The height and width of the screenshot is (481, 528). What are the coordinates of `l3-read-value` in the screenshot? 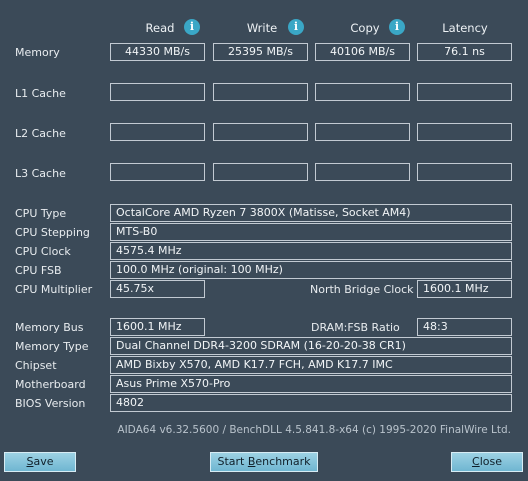 It's located at (157, 172).